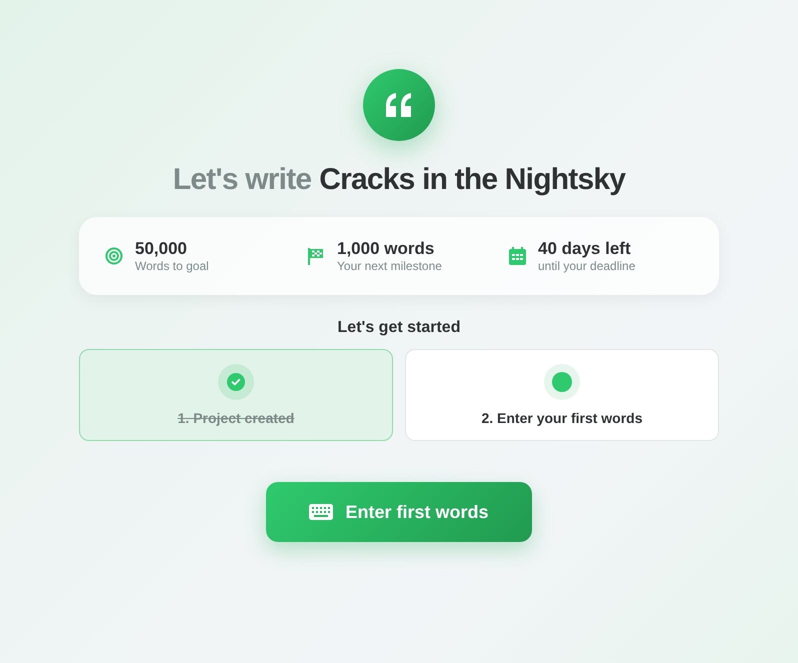 The height and width of the screenshot is (663, 798). What do you see at coordinates (585, 248) in the screenshot?
I see `stat-value: 40 days left` at bounding box center [585, 248].